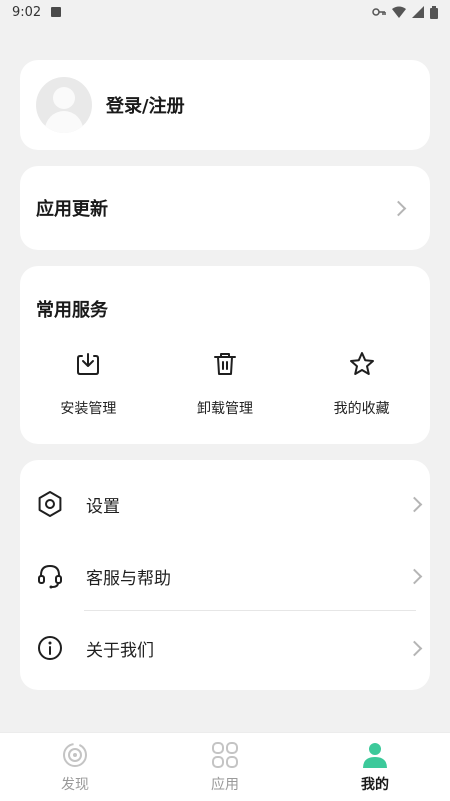 This screenshot has height=801, width=450. Describe the element at coordinates (72, 310) in the screenshot. I see `common-services-title: 常用服务` at that location.